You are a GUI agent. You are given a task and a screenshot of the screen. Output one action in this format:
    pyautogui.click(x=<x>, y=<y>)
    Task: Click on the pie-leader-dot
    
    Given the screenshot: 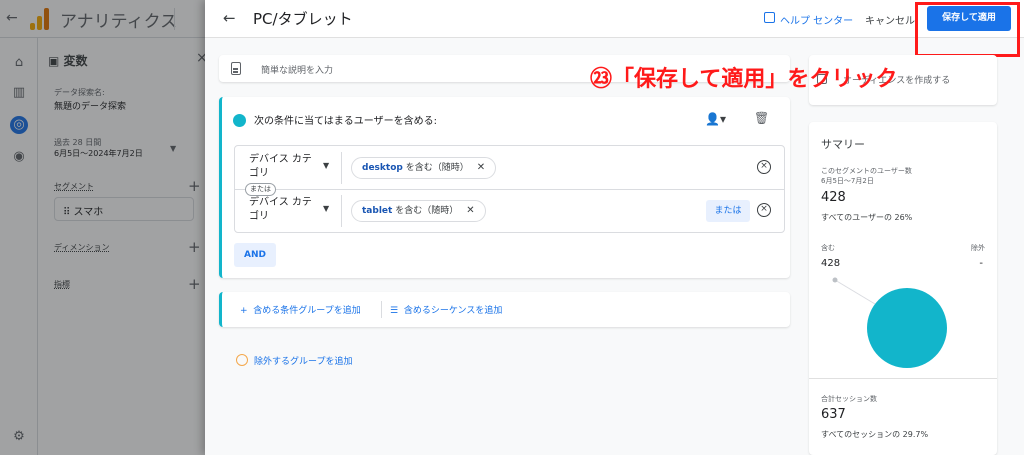 What is the action you would take?
    pyautogui.click(x=835, y=280)
    